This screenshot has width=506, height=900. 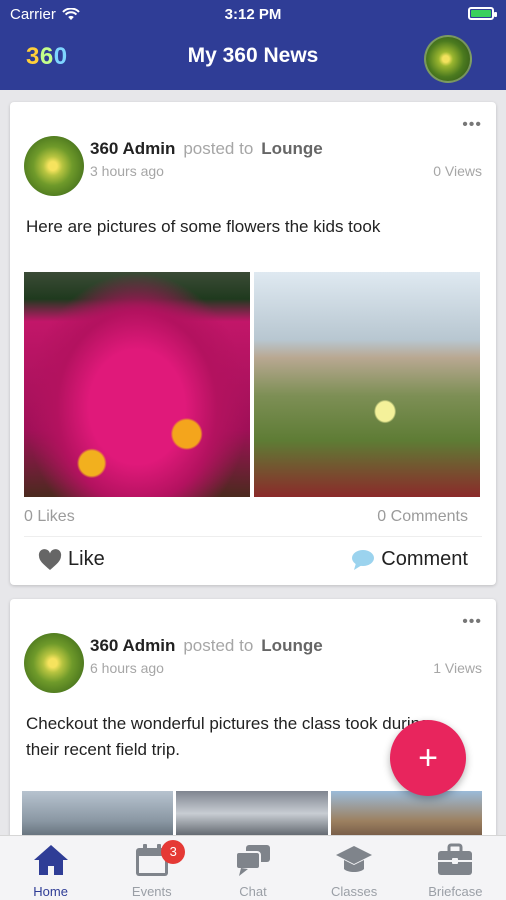 I want to click on tab-briefcase: Briefcase, so click(x=455, y=868).